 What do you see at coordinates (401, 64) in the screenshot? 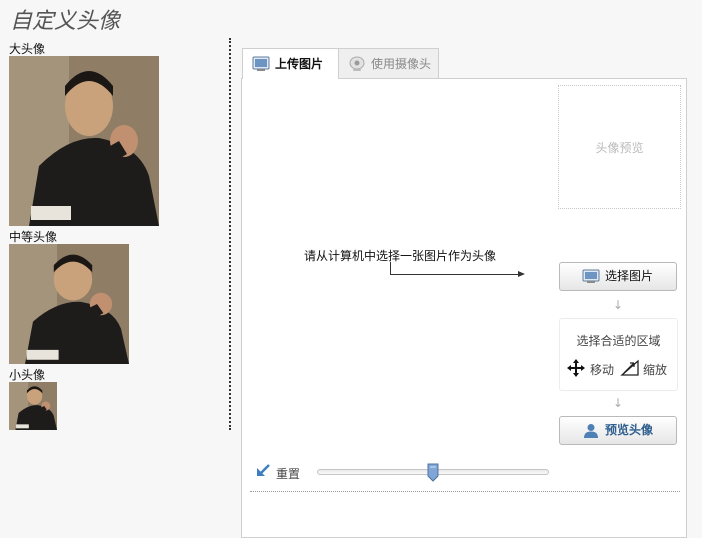
I see `tab-camera-label: 使用摄像头` at bounding box center [401, 64].